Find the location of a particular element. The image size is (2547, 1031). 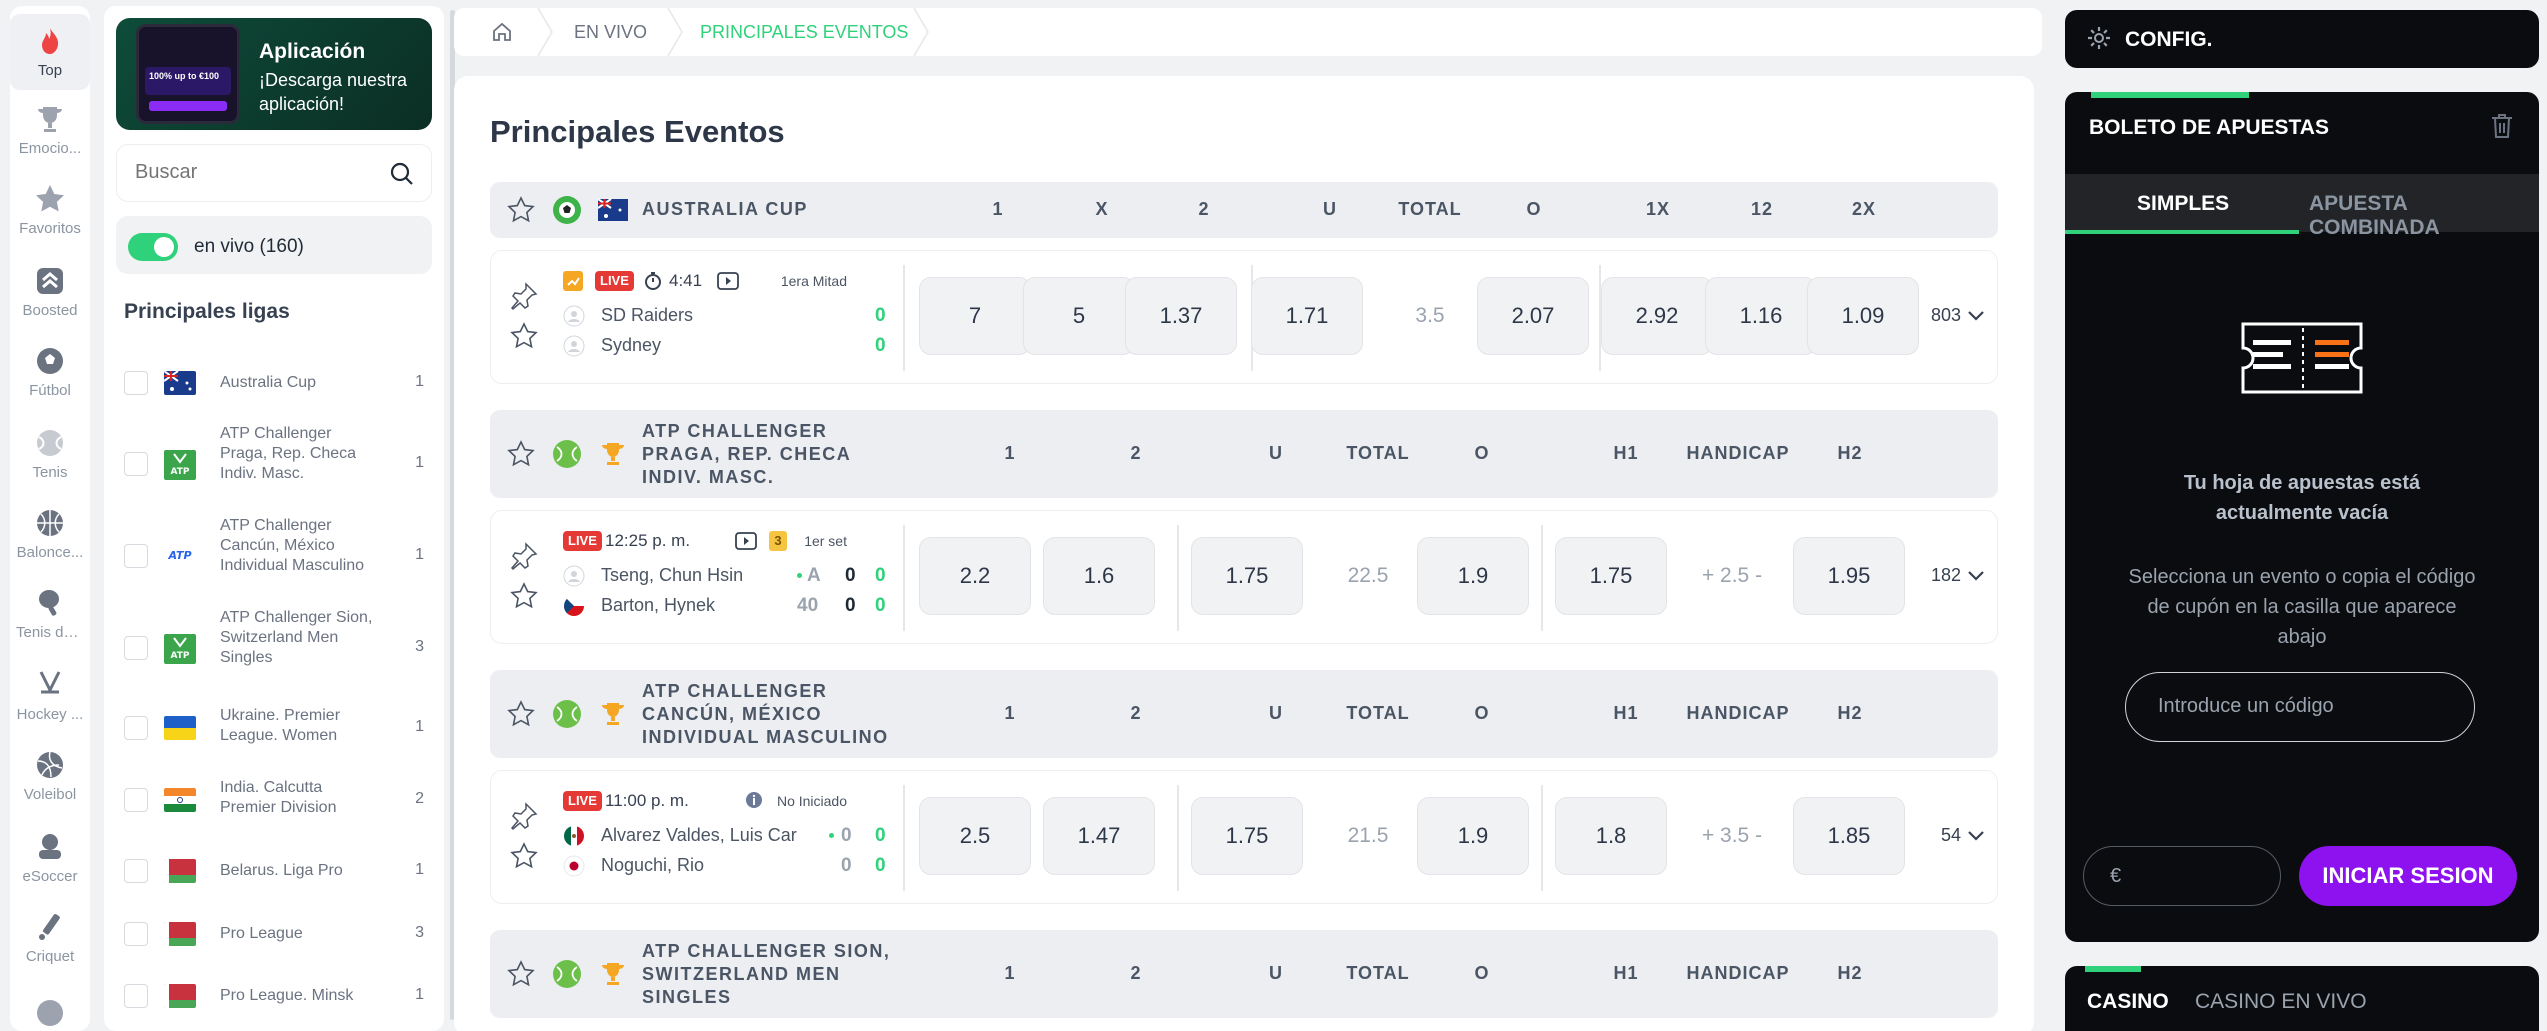

league-item: Australia Cup 1 is located at coordinates (274, 383).